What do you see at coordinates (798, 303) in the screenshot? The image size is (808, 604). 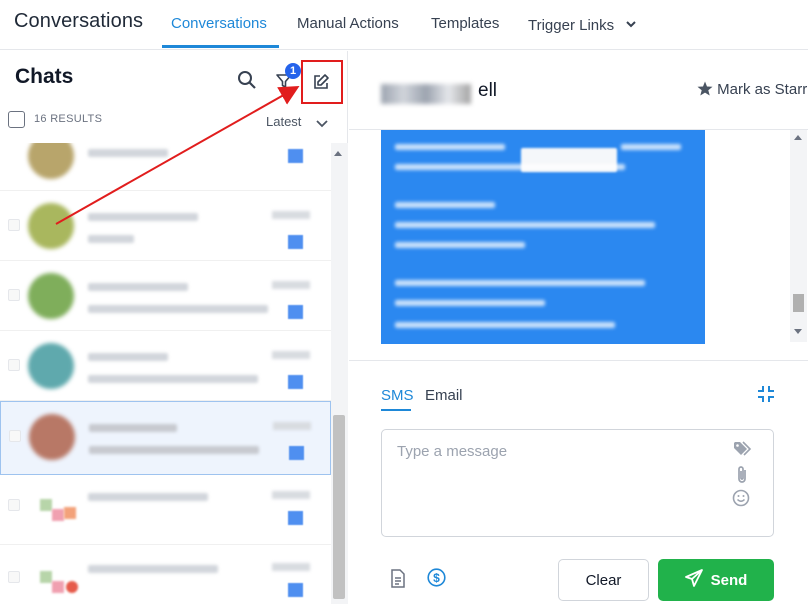 I see `message-scroll-thumb` at bounding box center [798, 303].